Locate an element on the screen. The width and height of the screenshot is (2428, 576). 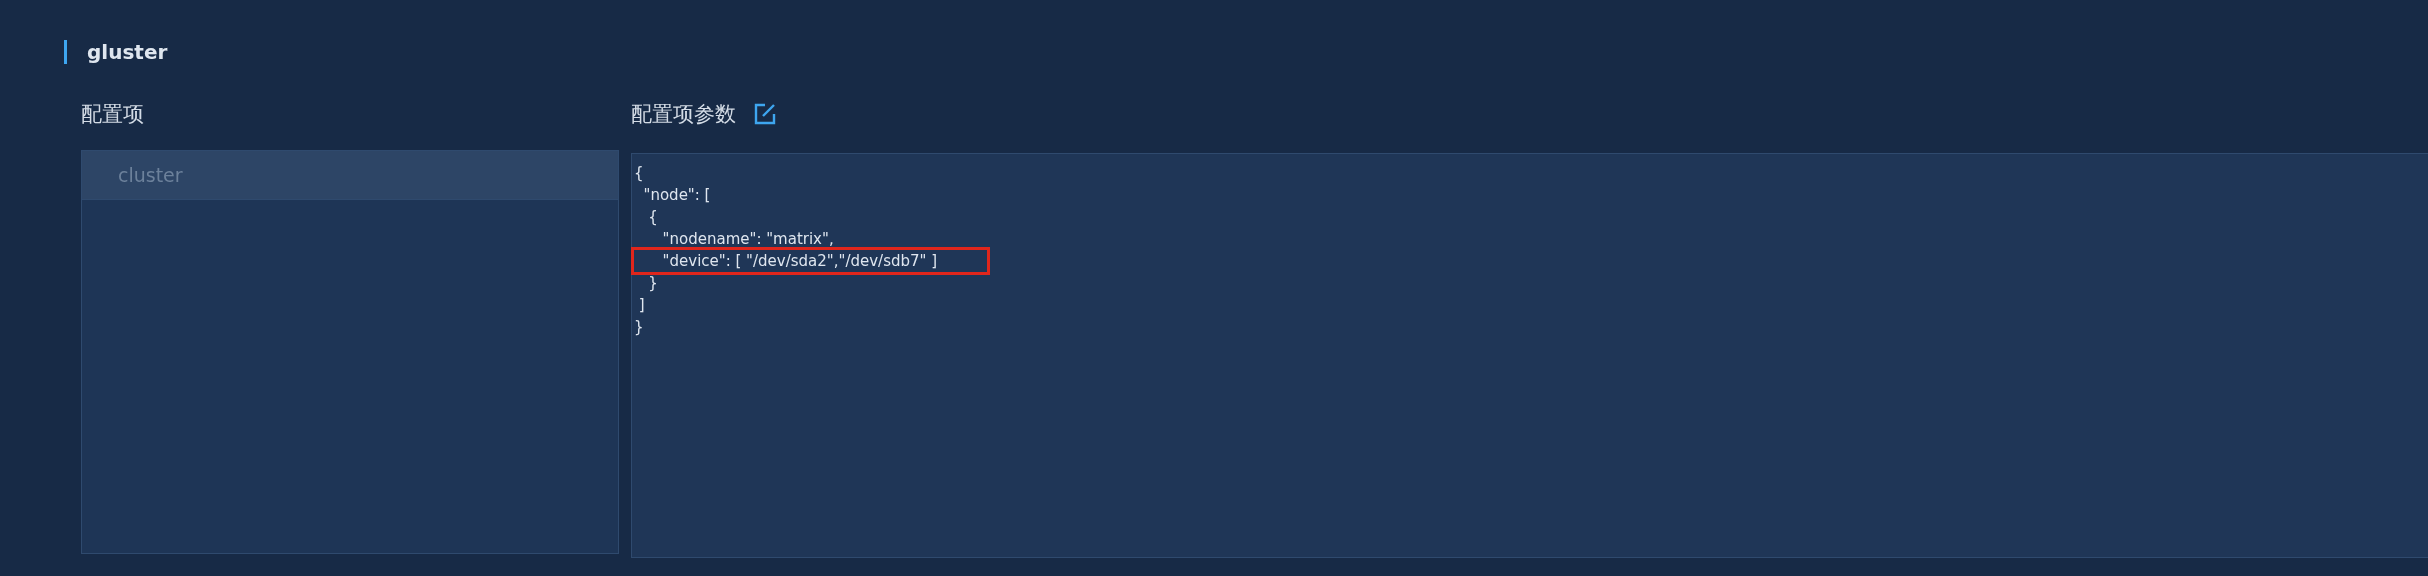
code-line: ] is located at coordinates (641, 305).